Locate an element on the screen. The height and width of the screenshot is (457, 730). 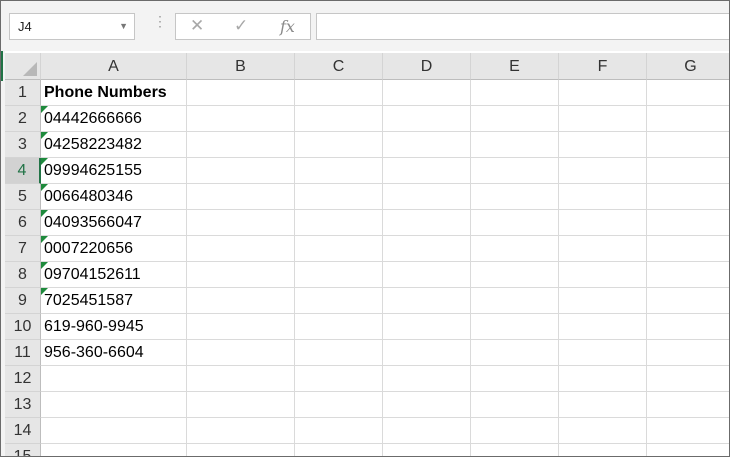
cell-c1 is located at coordinates (339, 93).